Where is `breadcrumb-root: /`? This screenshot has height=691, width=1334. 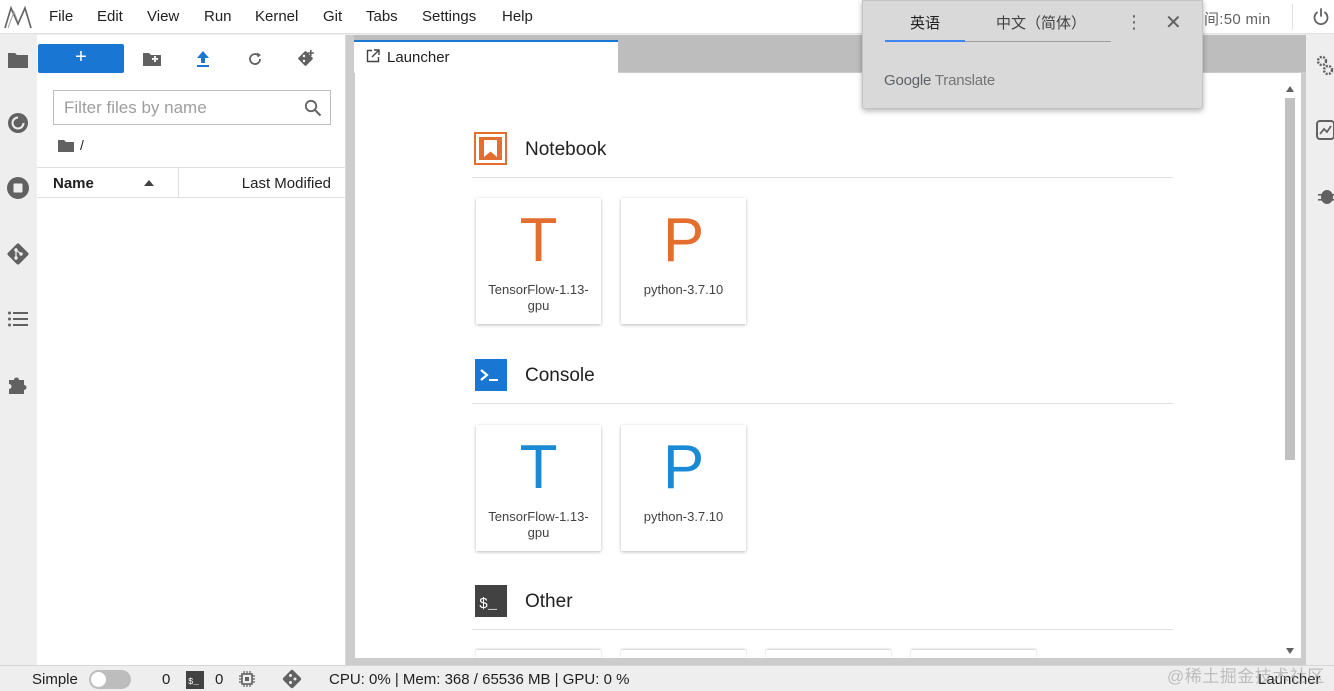 breadcrumb-root: / is located at coordinates (82, 145).